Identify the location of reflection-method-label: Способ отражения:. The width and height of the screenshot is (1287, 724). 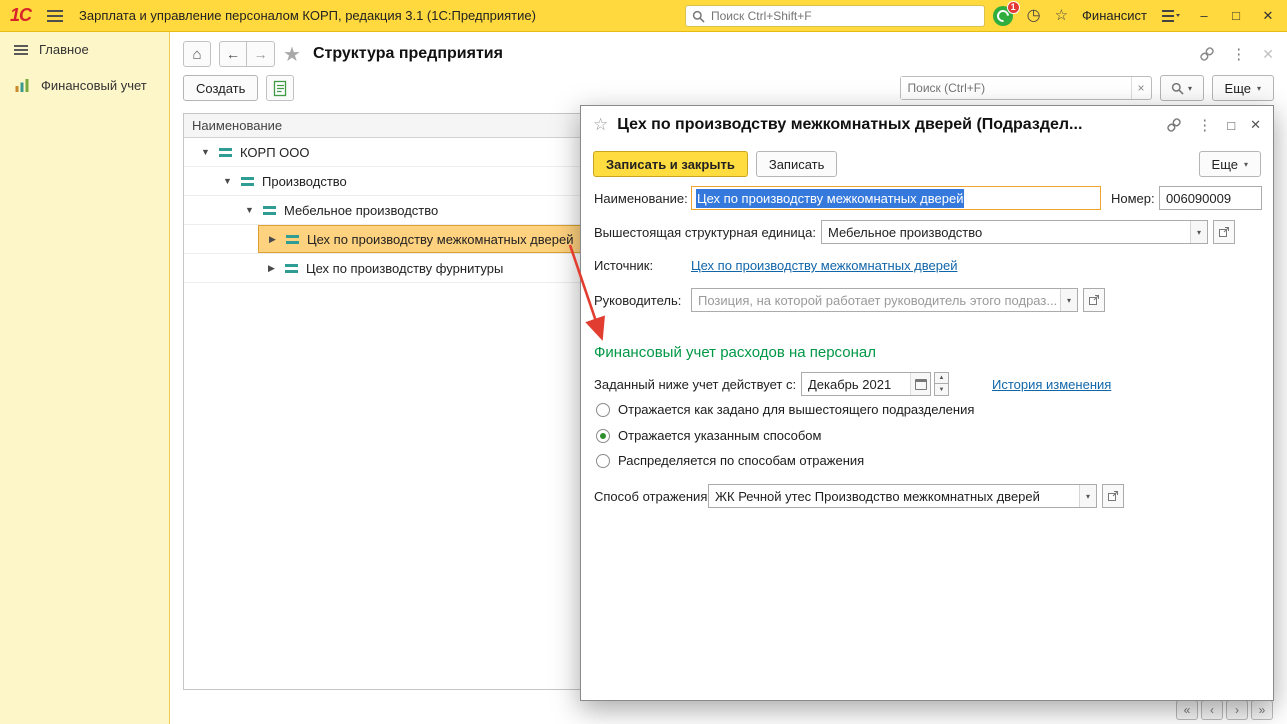
(652, 496).